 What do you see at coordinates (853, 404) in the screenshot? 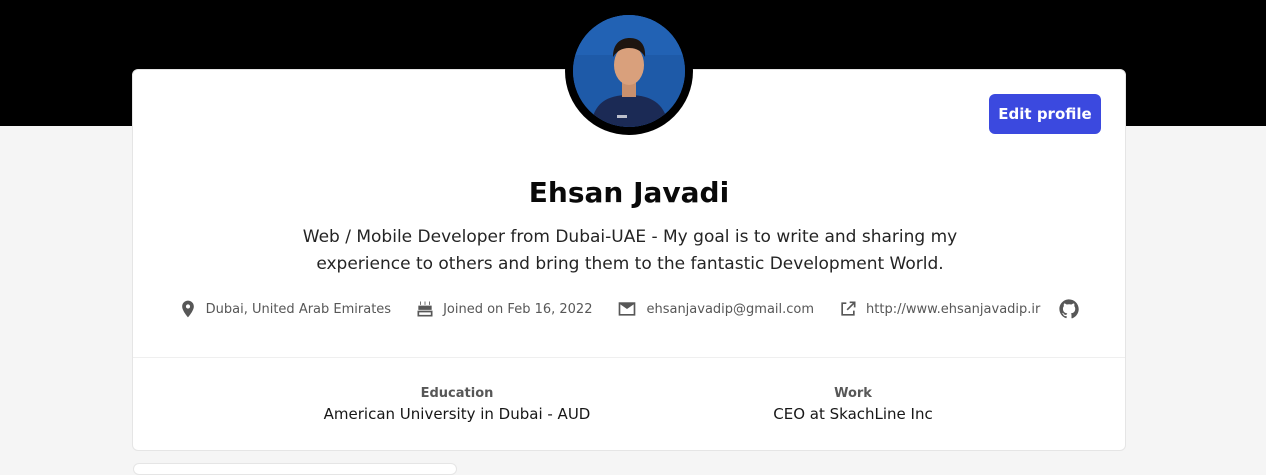
I see `work-block: Work CEO at SkachLine Inc` at bounding box center [853, 404].